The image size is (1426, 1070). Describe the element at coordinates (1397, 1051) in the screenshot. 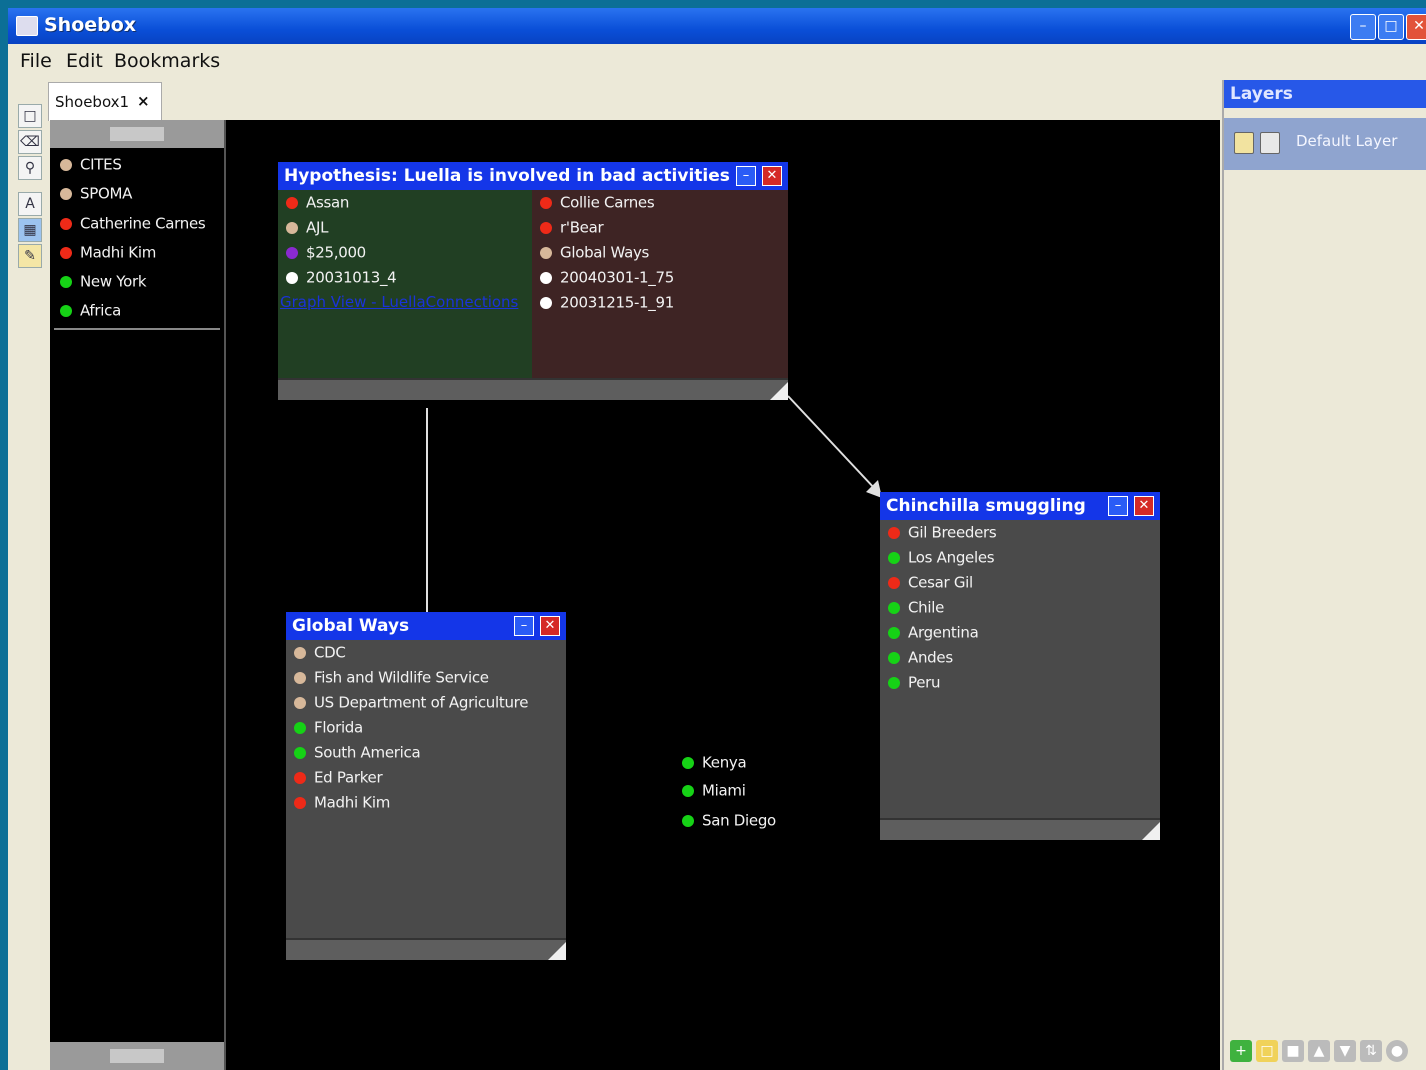

I see `layer-options-icon: ●` at that location.